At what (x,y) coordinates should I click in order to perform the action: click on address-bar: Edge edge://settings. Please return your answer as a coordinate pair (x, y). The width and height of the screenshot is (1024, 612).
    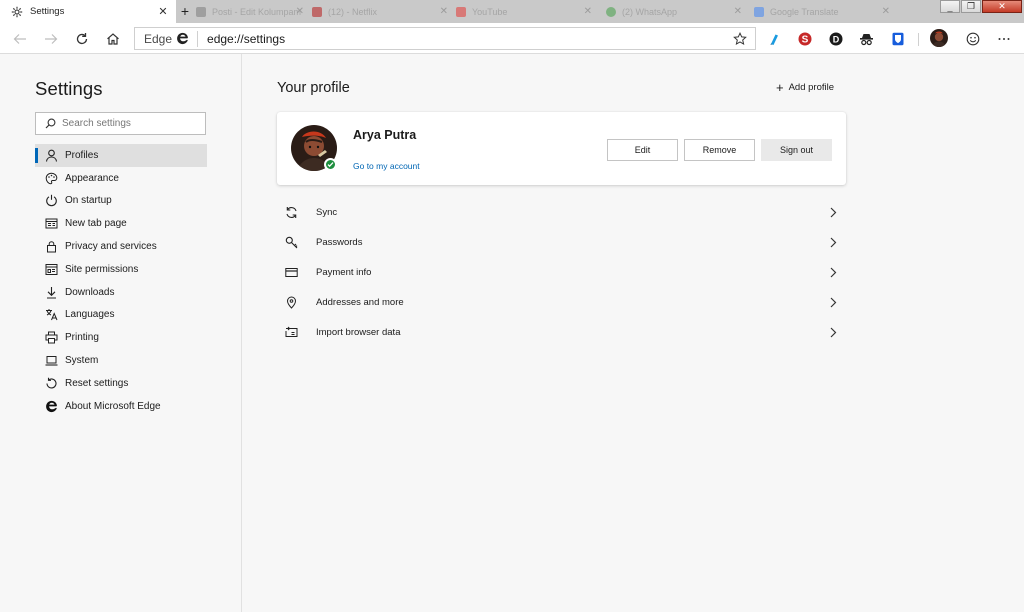
    Looking at the image, I should click on (445, 38).